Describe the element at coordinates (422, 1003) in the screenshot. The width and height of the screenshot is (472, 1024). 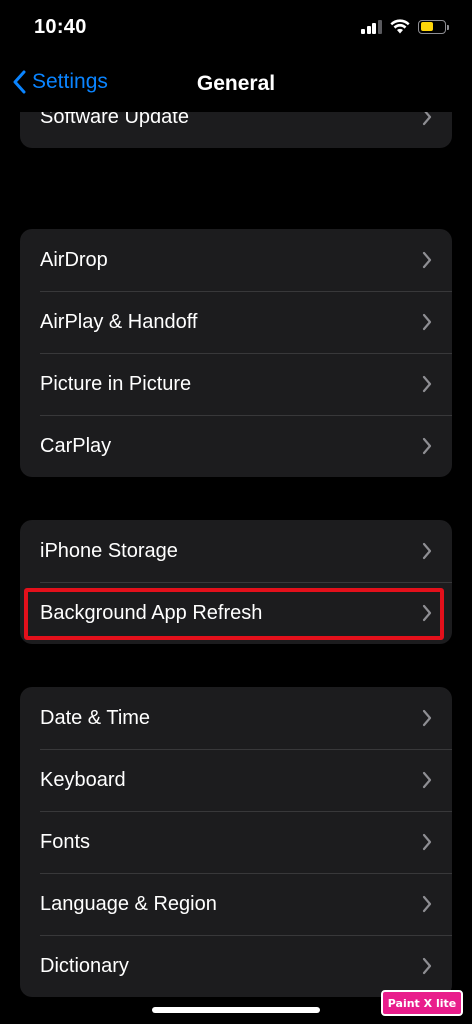
I see `watermark-logo: Paint X lite` at that location.